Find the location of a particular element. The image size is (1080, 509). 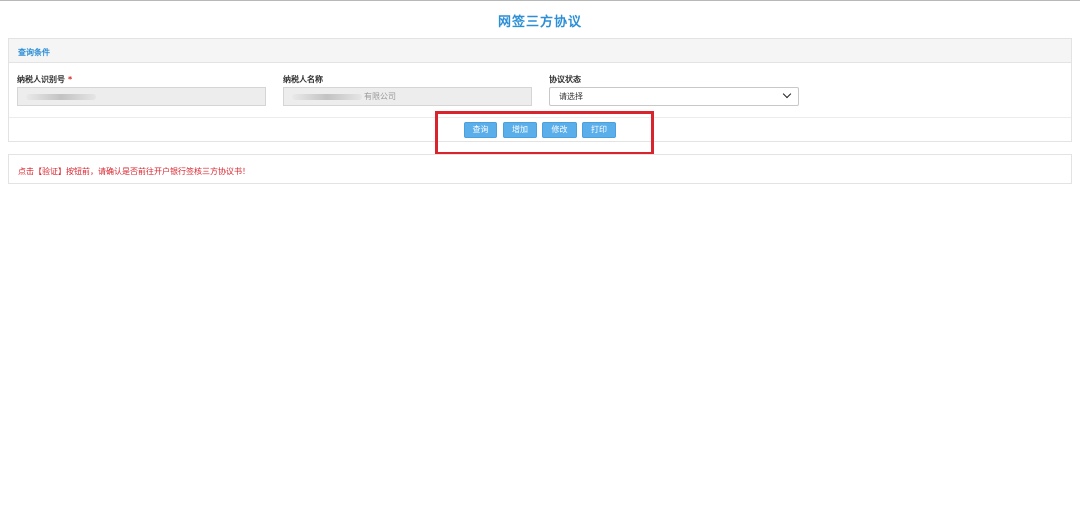

taxpayer-id-input is located at coordinates (141, 96).